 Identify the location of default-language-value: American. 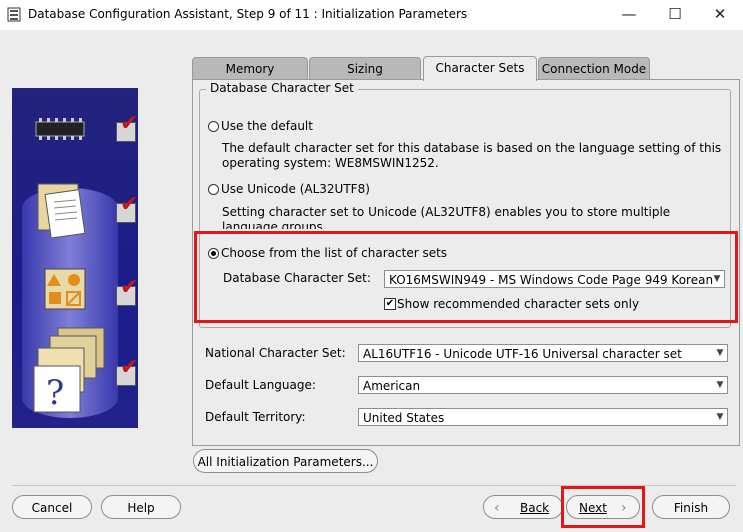
(392, 386).